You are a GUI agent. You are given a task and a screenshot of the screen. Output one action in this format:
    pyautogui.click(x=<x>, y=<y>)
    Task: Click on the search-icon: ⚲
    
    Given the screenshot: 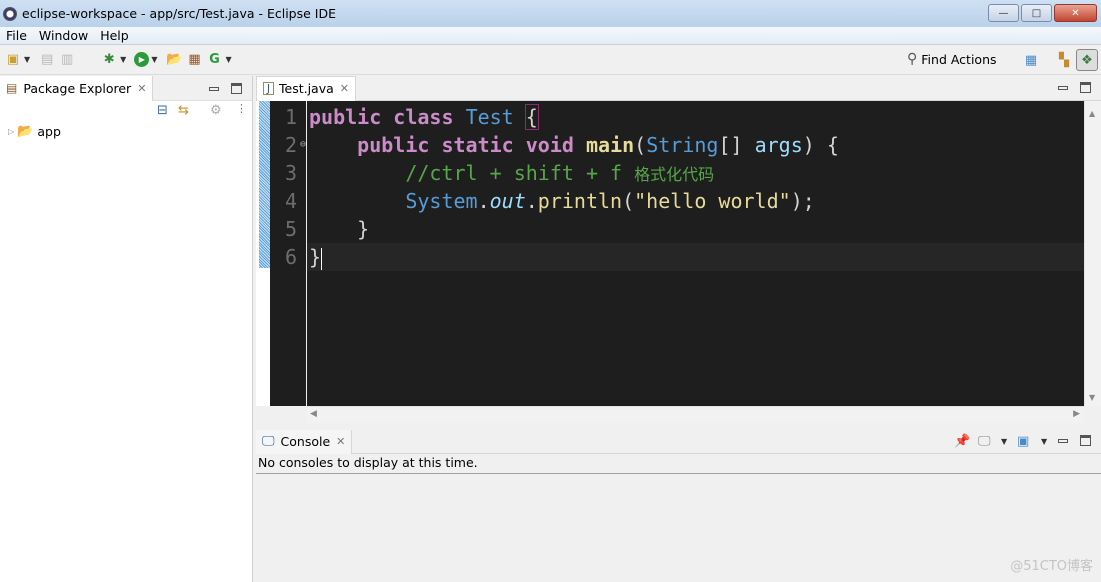 What is the action you would take?
    pyautogui.click(x=912, y=59)
    